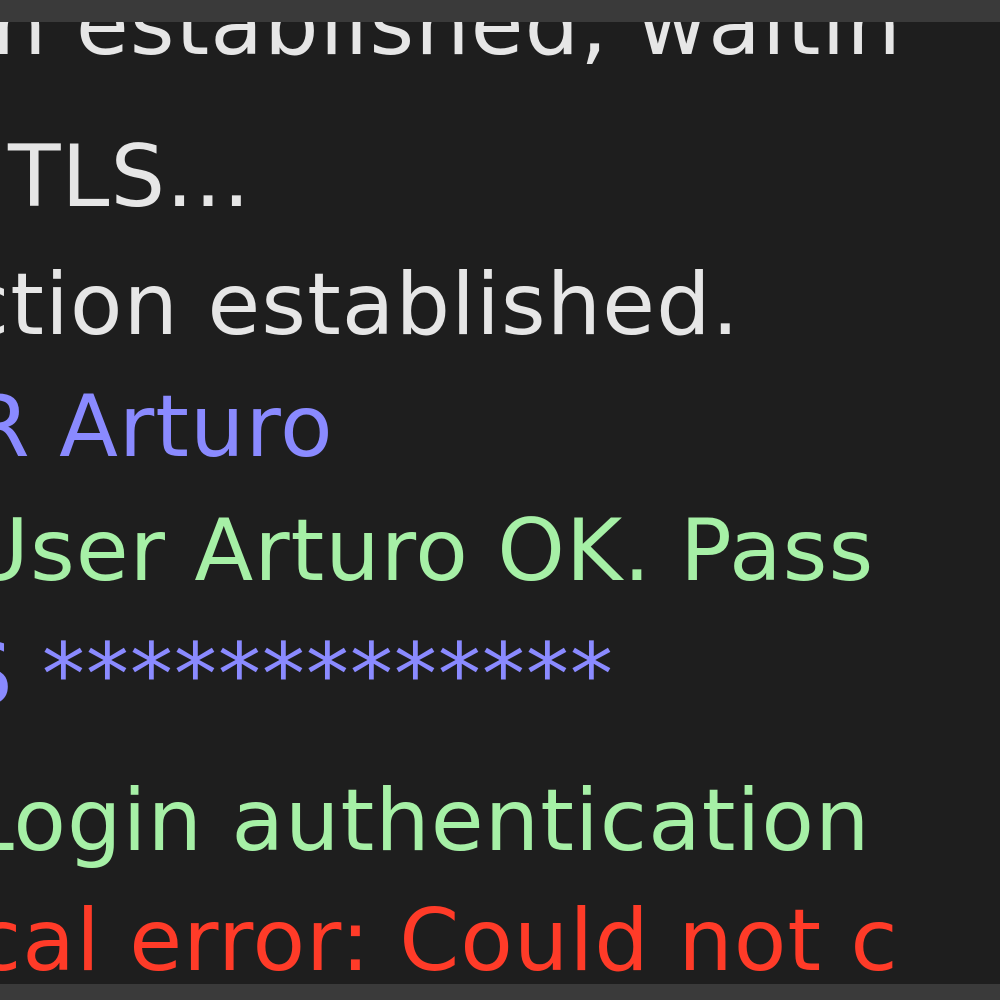 The image size is (1000, 1000). What do you see at coordinates (307, 675) in the screenshot?
I see `log-line-password-command: S *************` at bounding box center [307, 675].